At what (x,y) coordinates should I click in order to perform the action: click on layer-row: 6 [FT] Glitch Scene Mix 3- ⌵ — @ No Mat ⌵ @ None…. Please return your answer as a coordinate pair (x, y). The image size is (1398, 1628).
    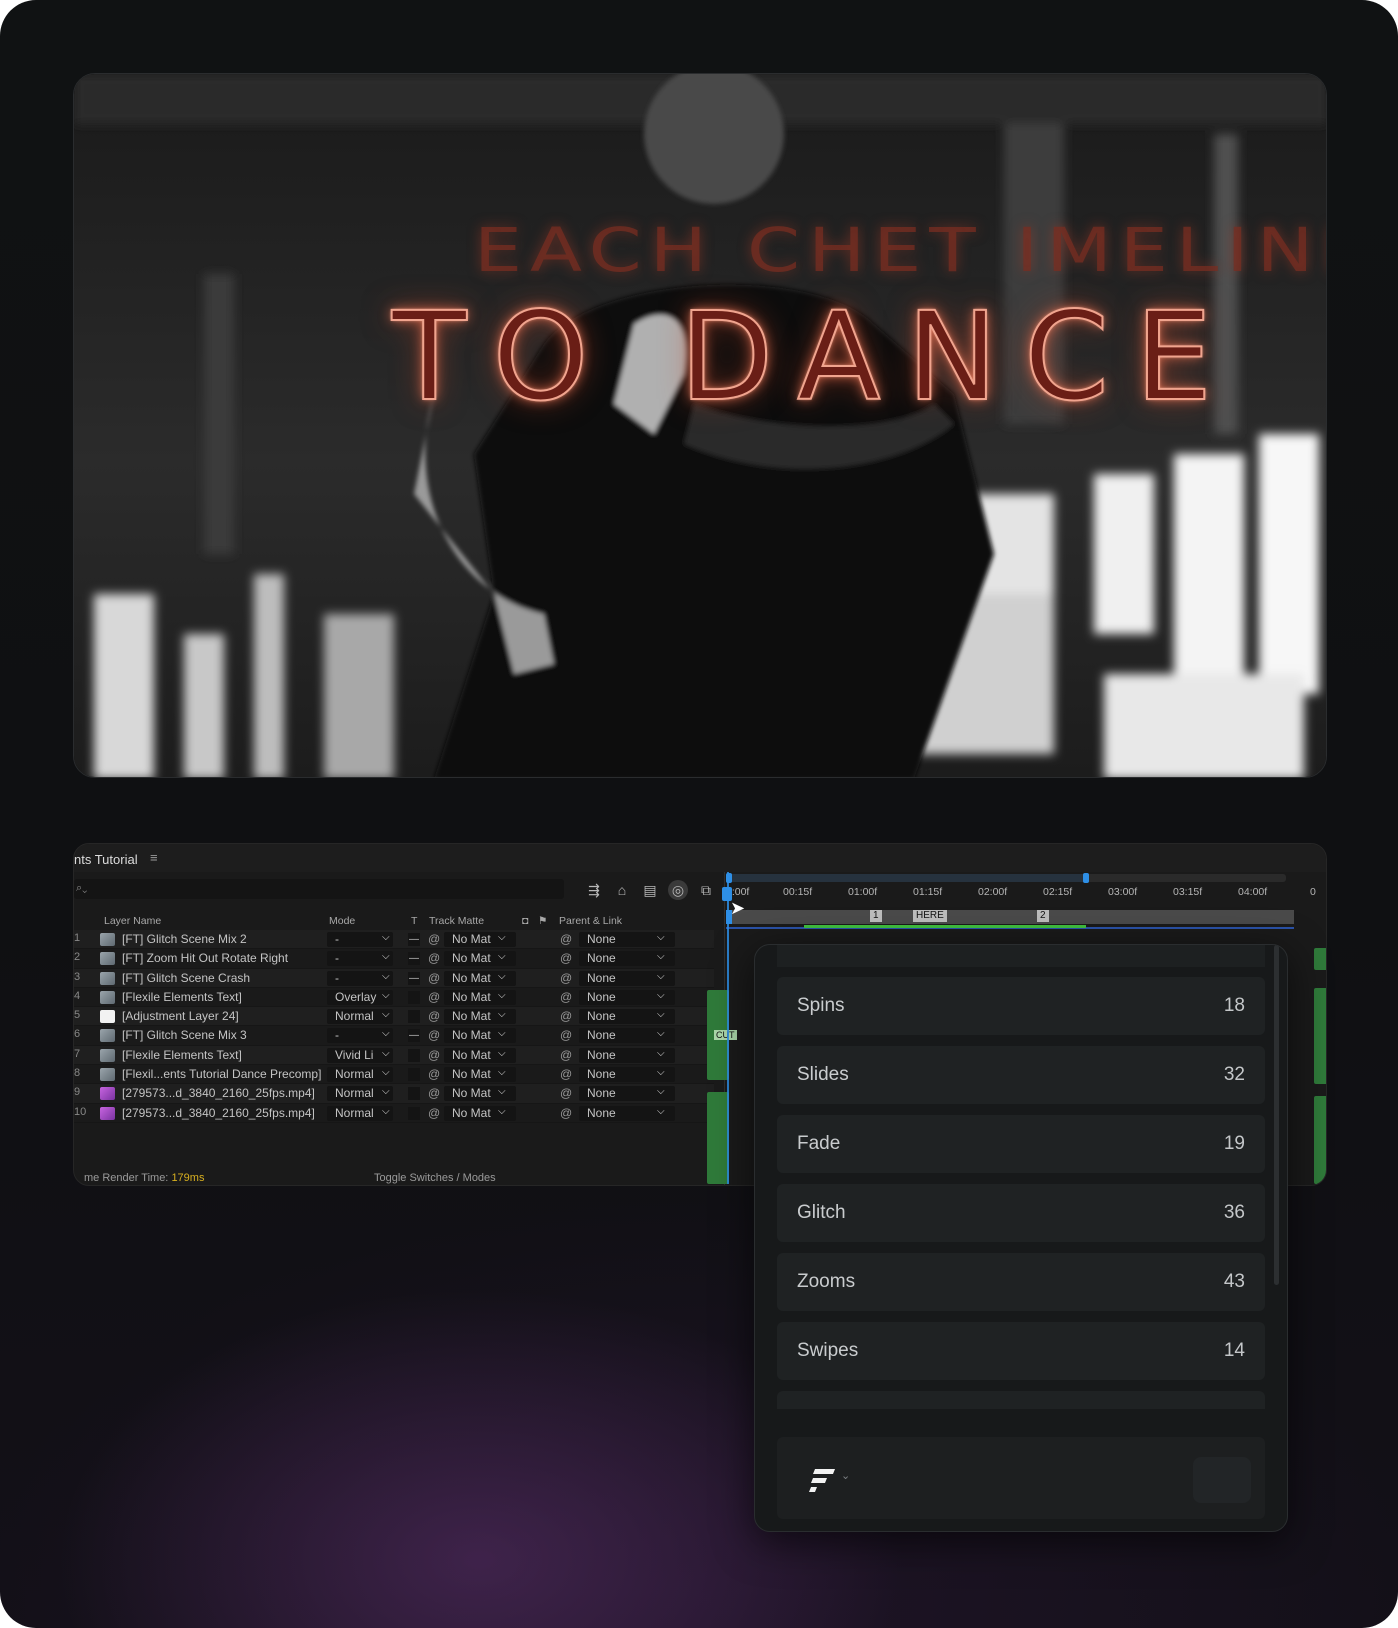
    Looking at the image, I should click on (394, 1036).